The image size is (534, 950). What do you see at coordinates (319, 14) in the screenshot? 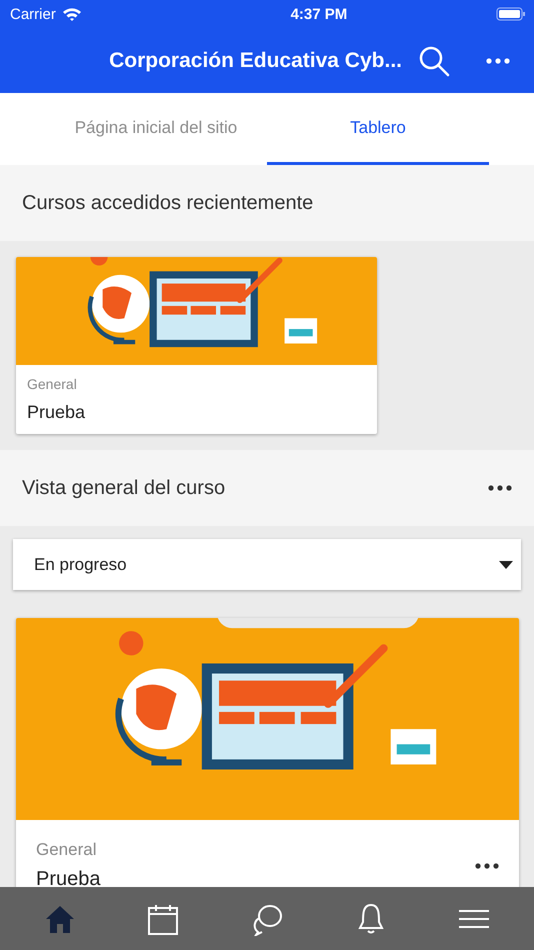
I see `clock-time: 4:37 PM` at bounding box center [319, 14].